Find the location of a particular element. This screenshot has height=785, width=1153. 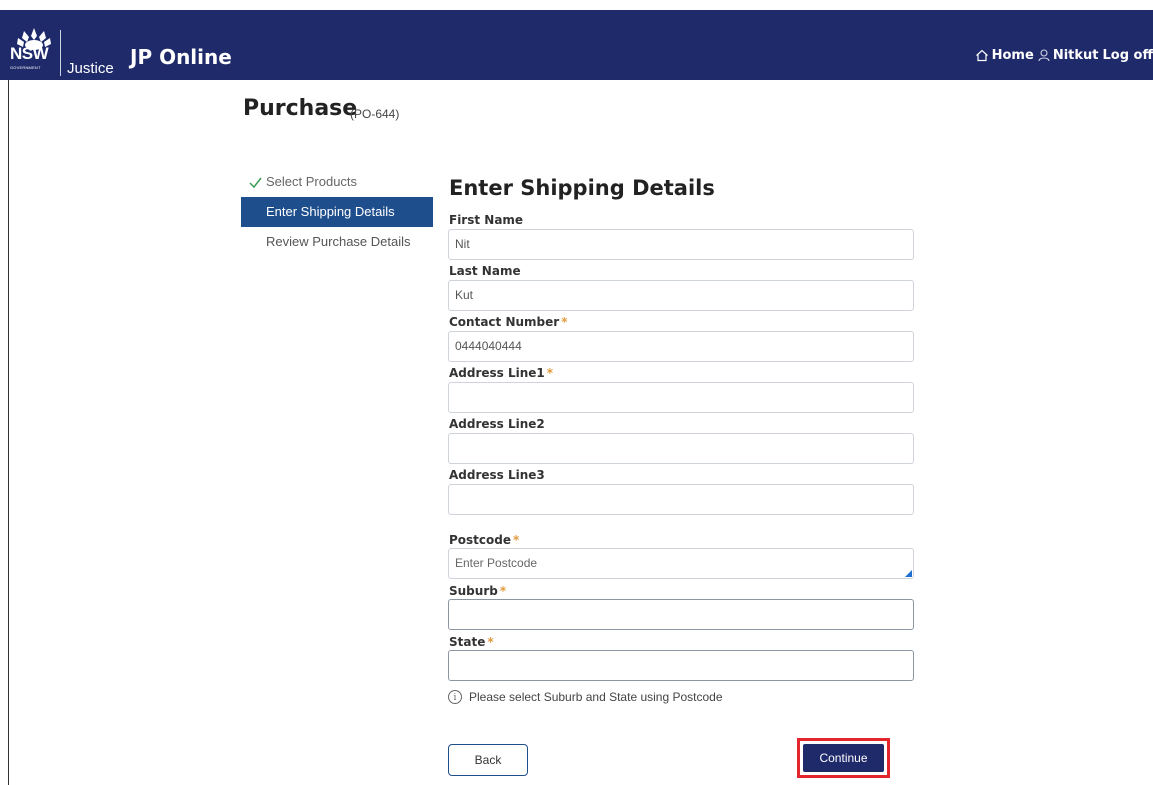

step-label: Review Purchase Details is located at coordinates (338, 241).